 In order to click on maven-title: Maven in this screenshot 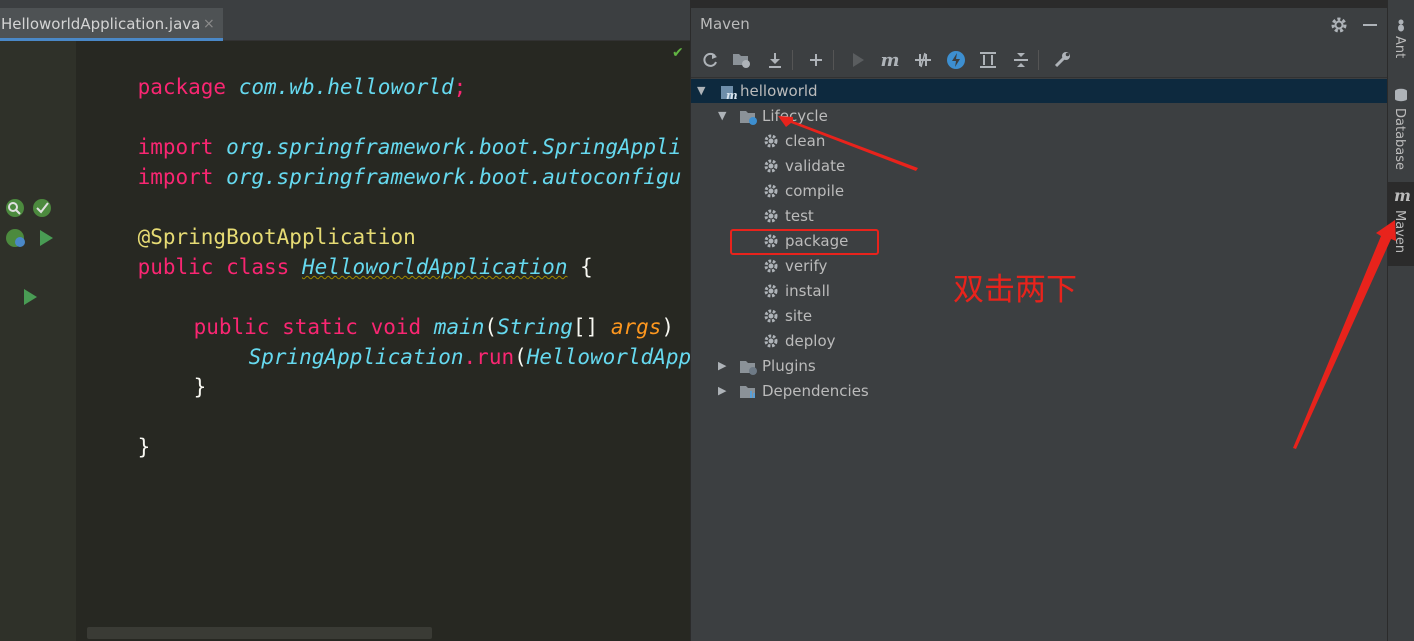, I will do `click(725, 24)`.